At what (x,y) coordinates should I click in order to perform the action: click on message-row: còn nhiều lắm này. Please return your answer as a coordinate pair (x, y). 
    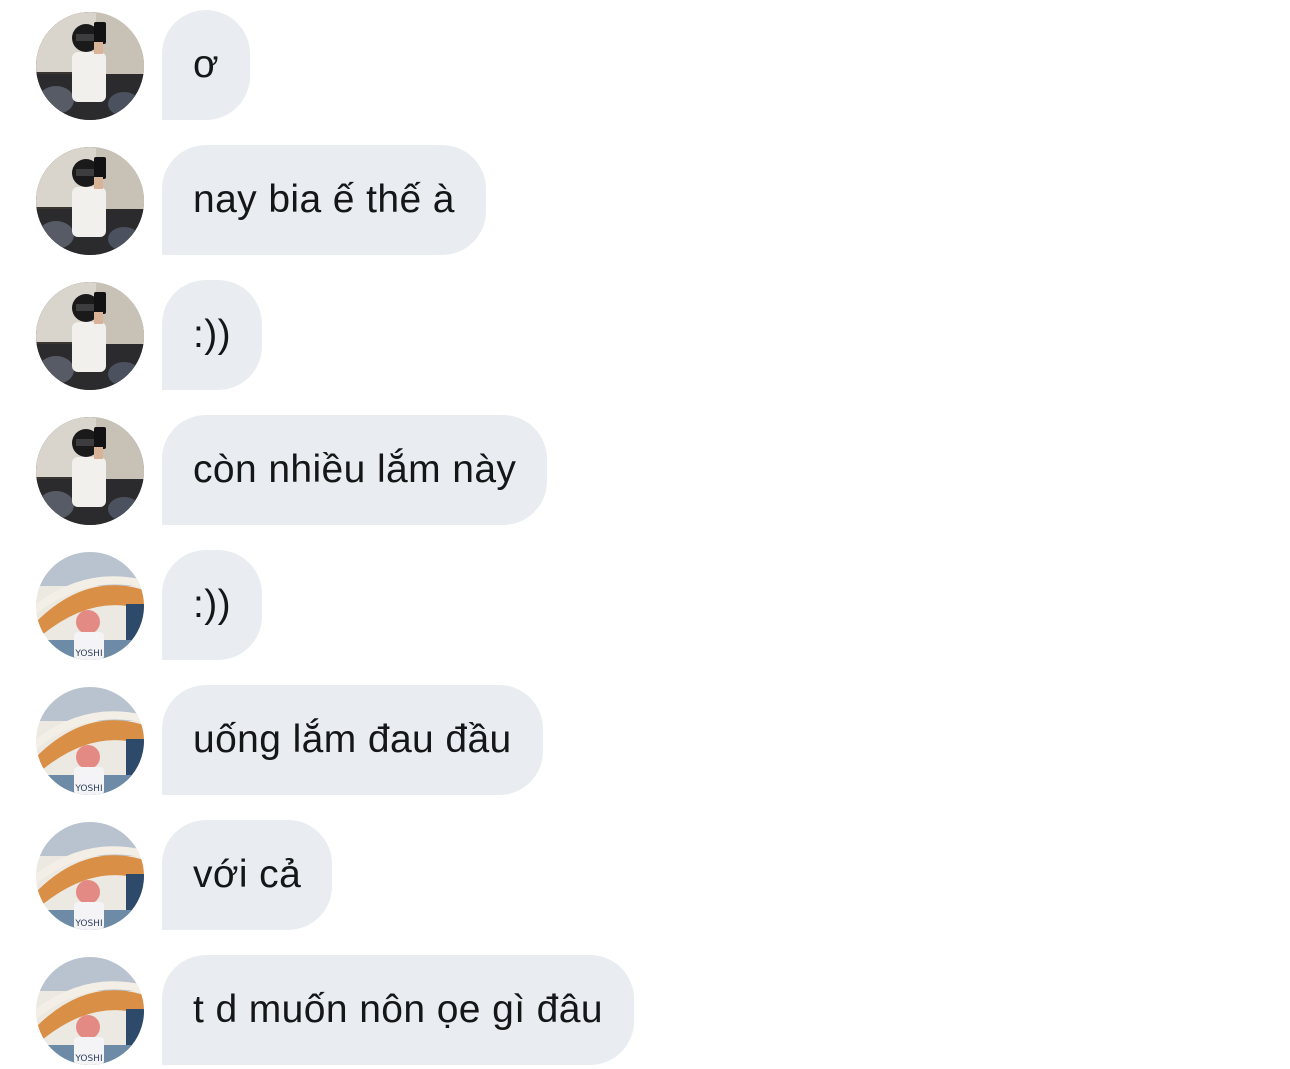
    Looking at the image, I should click on (645, 470).